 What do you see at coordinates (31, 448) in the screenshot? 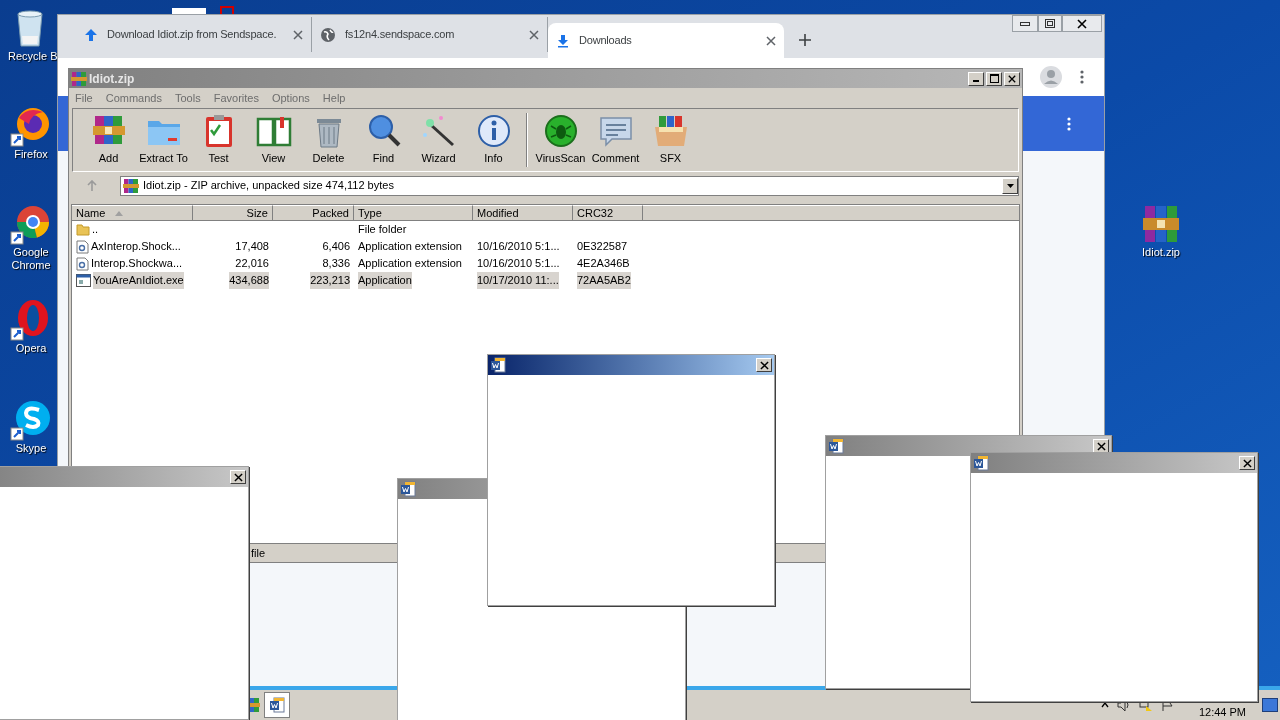
I see `desktop-icon-label: Skype` at bounding box center [31, 448].